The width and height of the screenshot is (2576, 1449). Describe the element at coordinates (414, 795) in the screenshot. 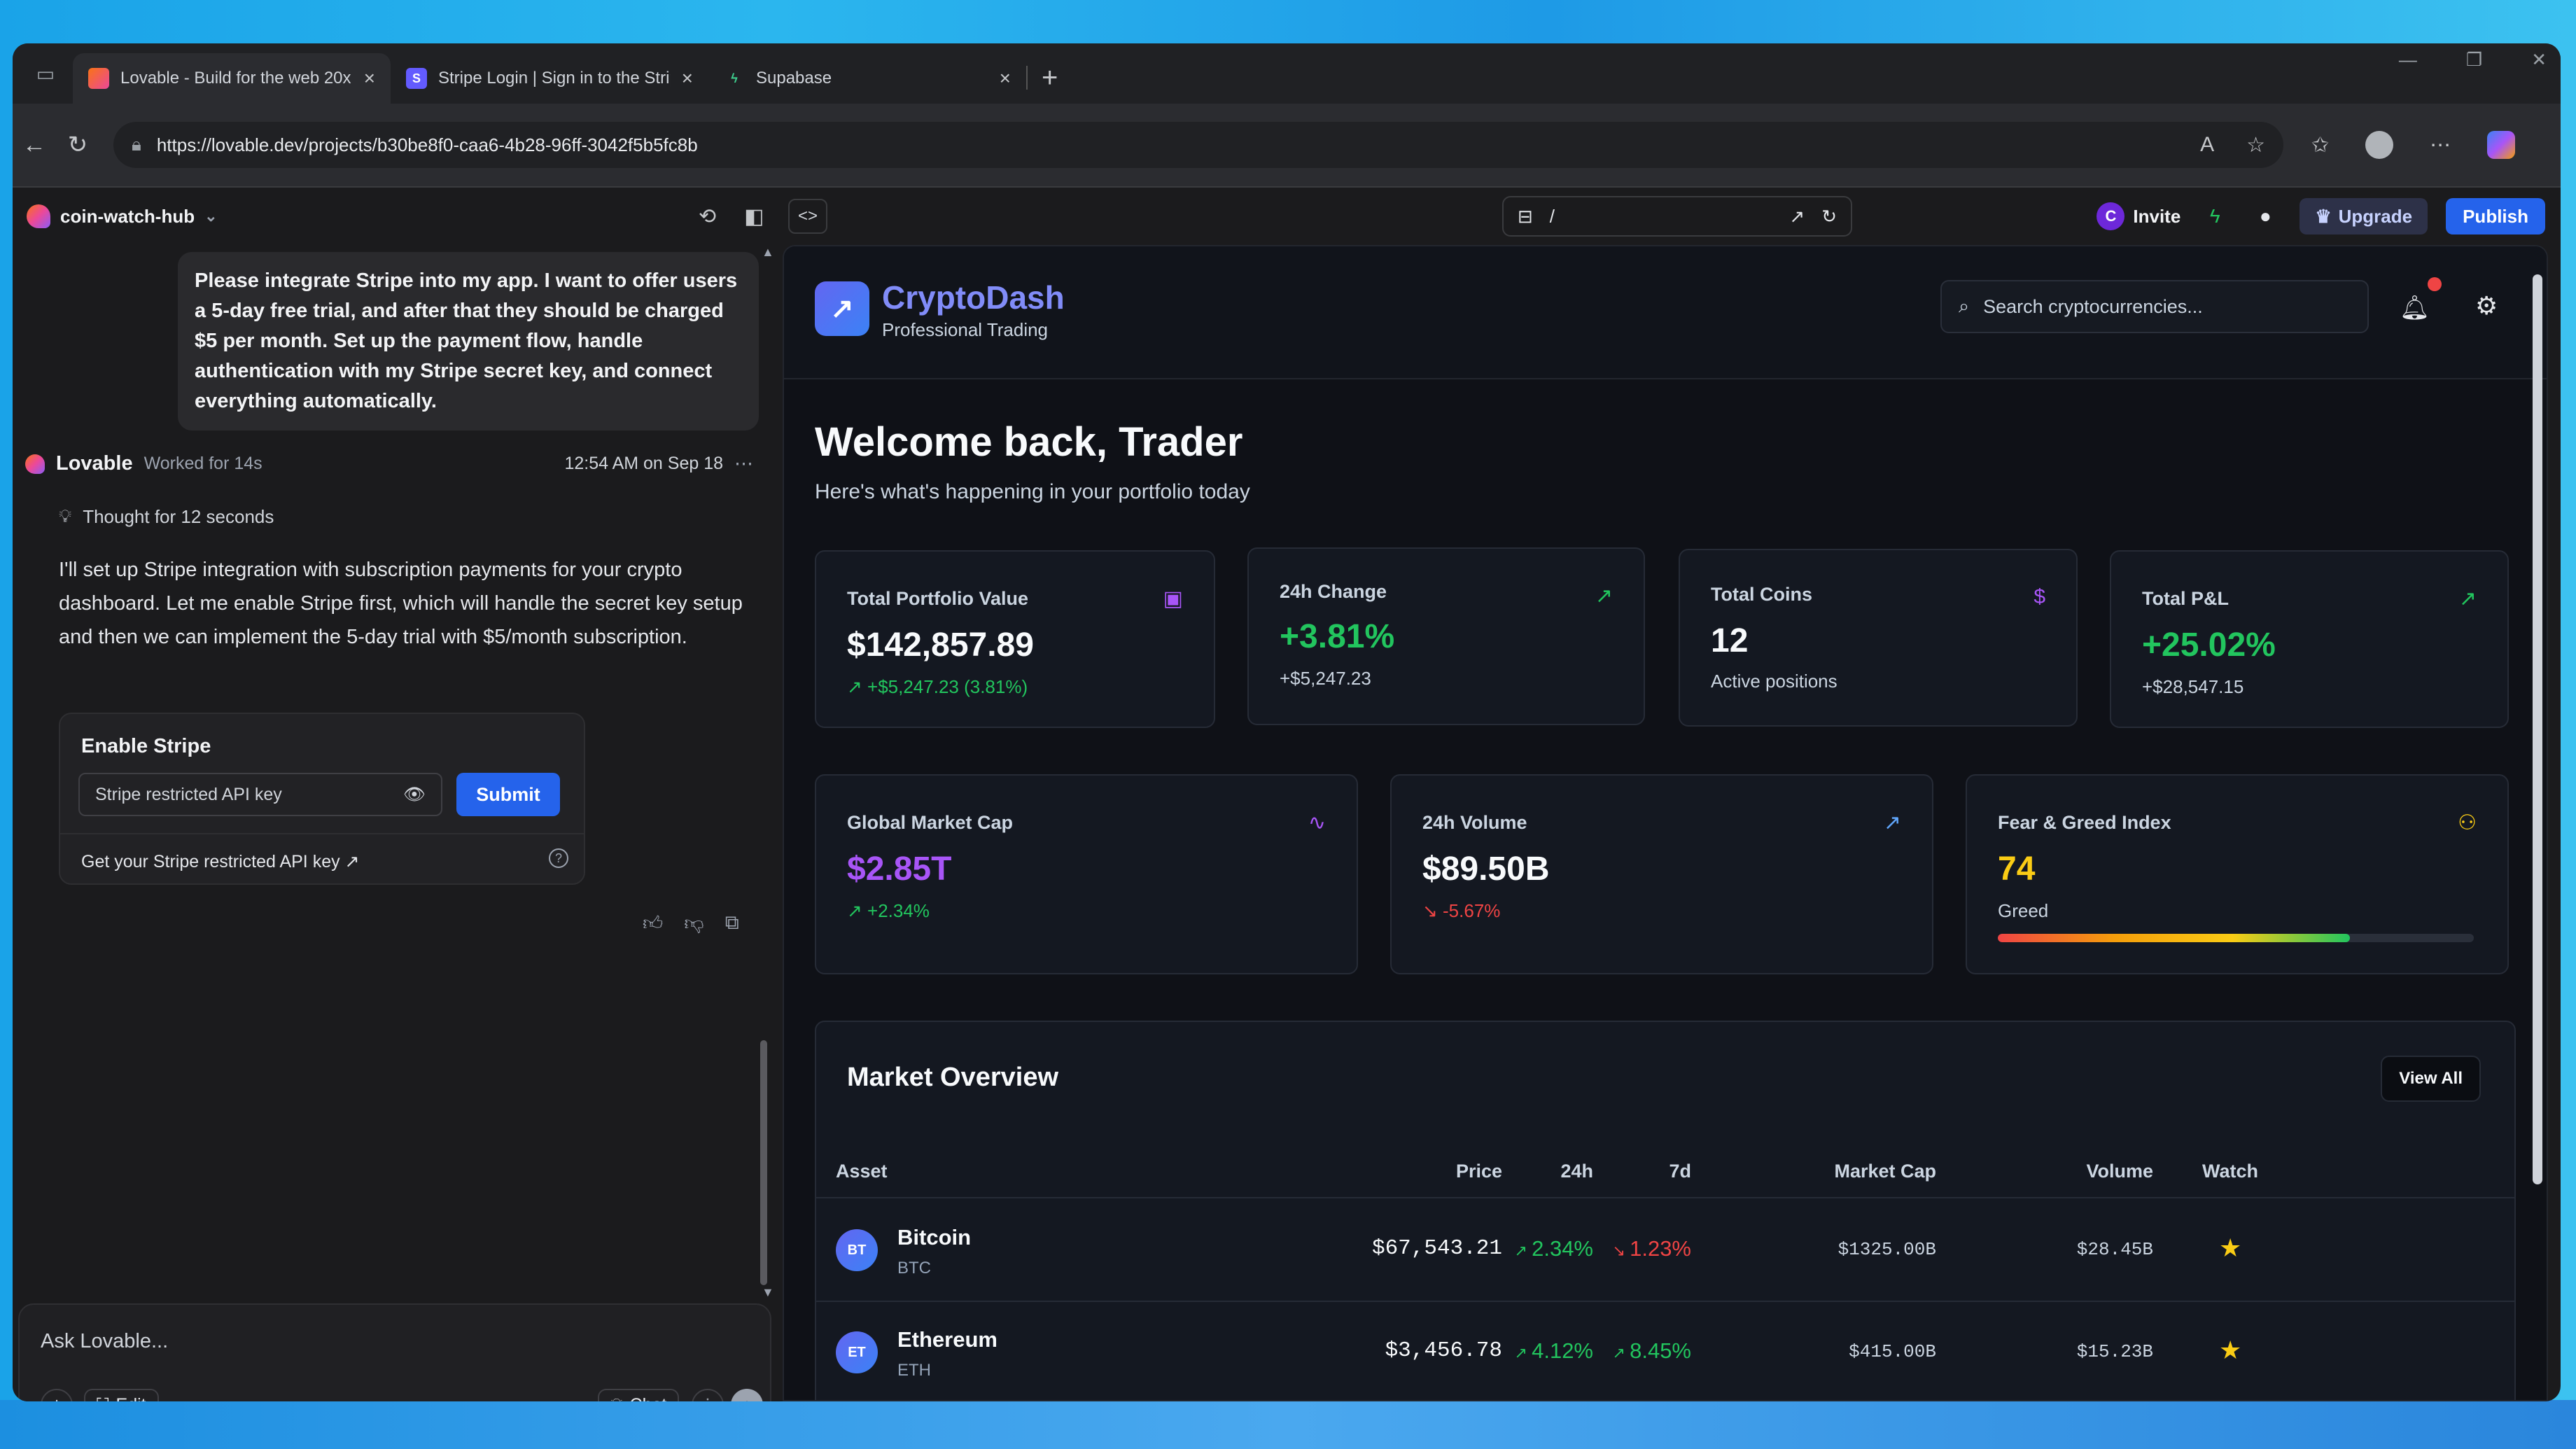

I see `show-password-eye-icon: 👁︎` at that location.